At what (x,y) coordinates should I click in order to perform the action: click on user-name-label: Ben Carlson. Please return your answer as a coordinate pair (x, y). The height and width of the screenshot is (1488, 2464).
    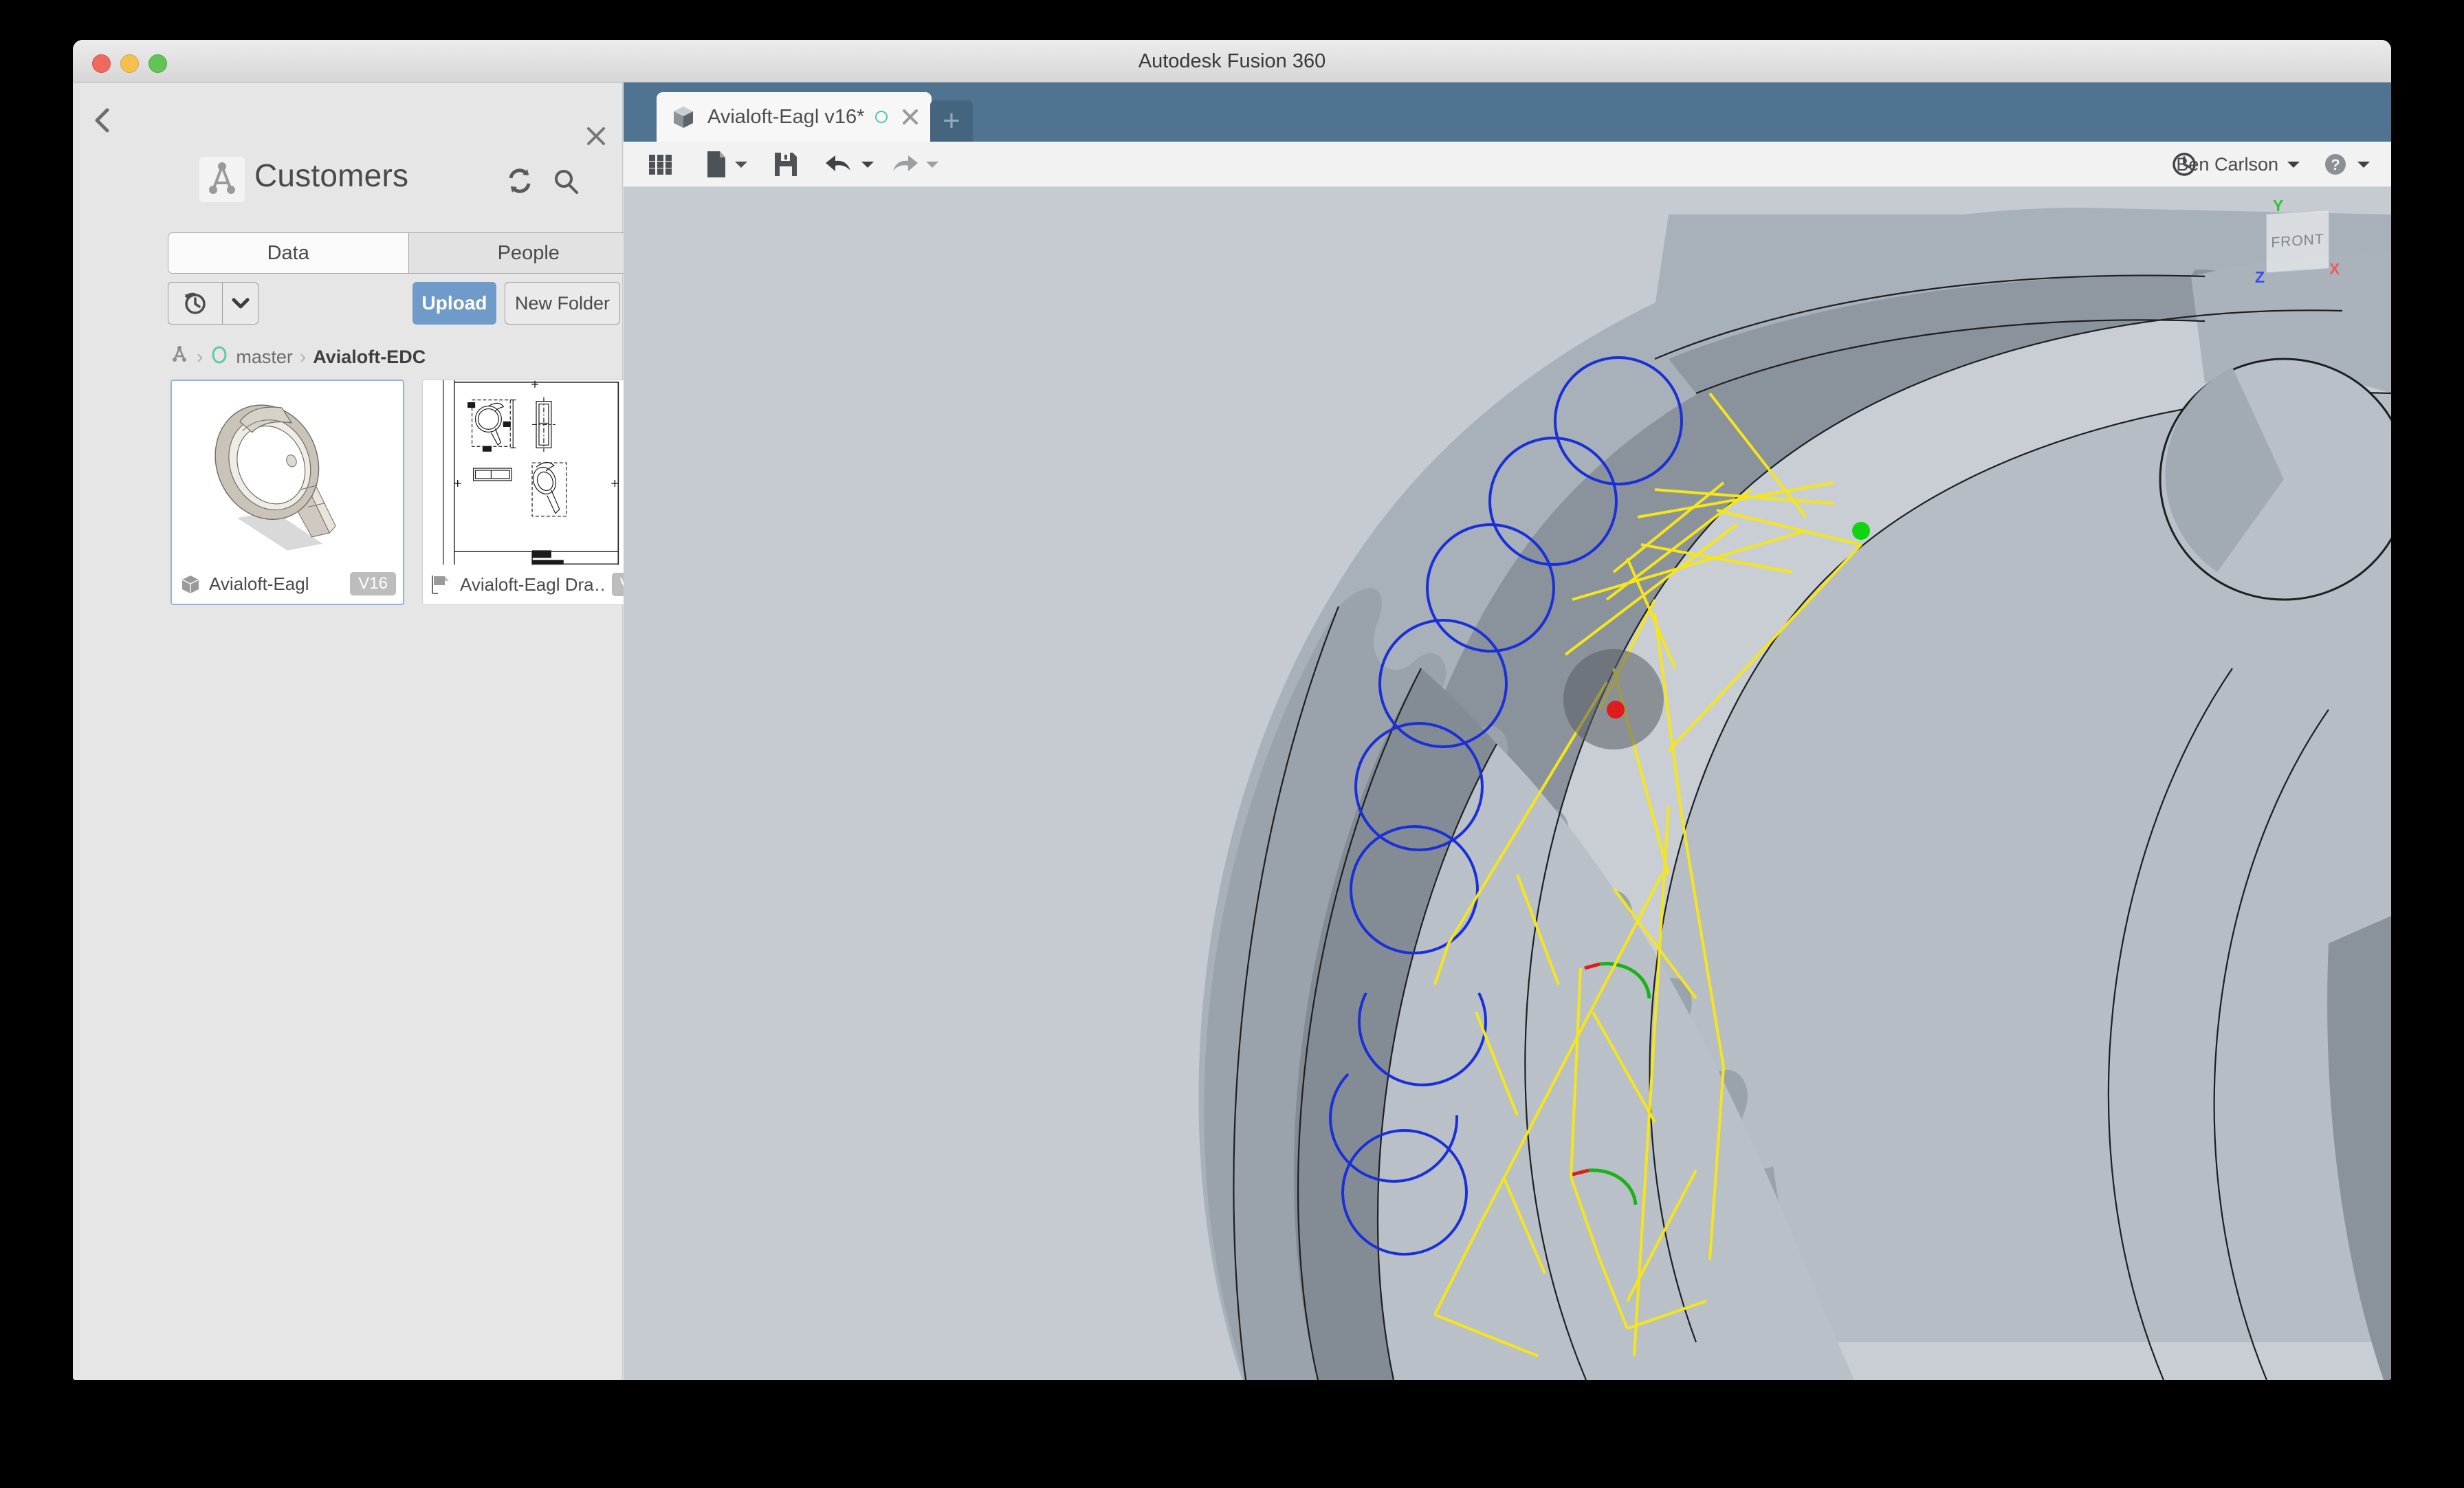
    Looking at the image, I should click on (2227, 164).